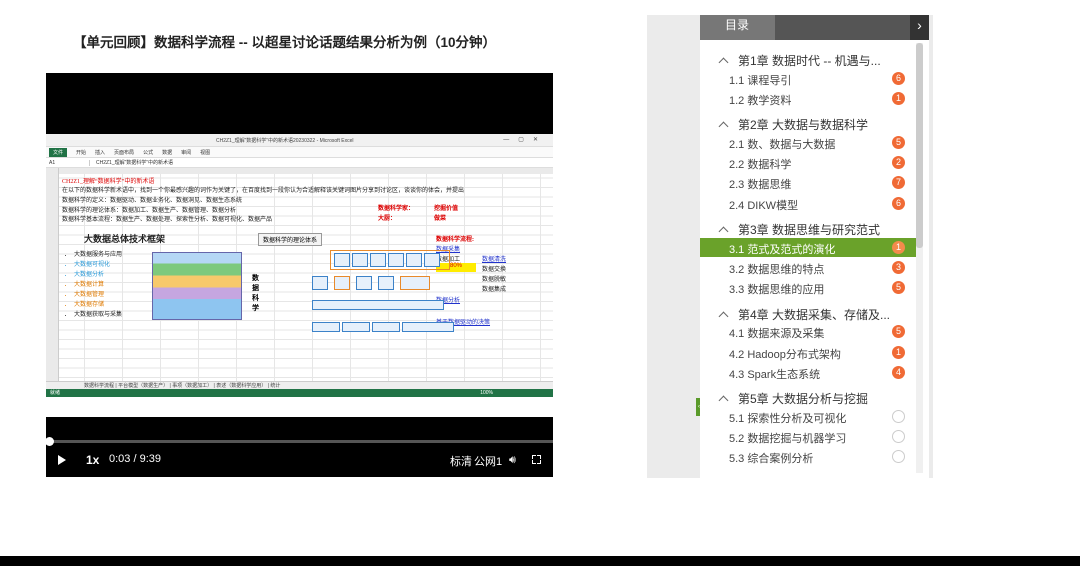  Describe the element at coordinates (512, 460) in the screenshot. I see `volume-icon: 🔊︎` at that location.